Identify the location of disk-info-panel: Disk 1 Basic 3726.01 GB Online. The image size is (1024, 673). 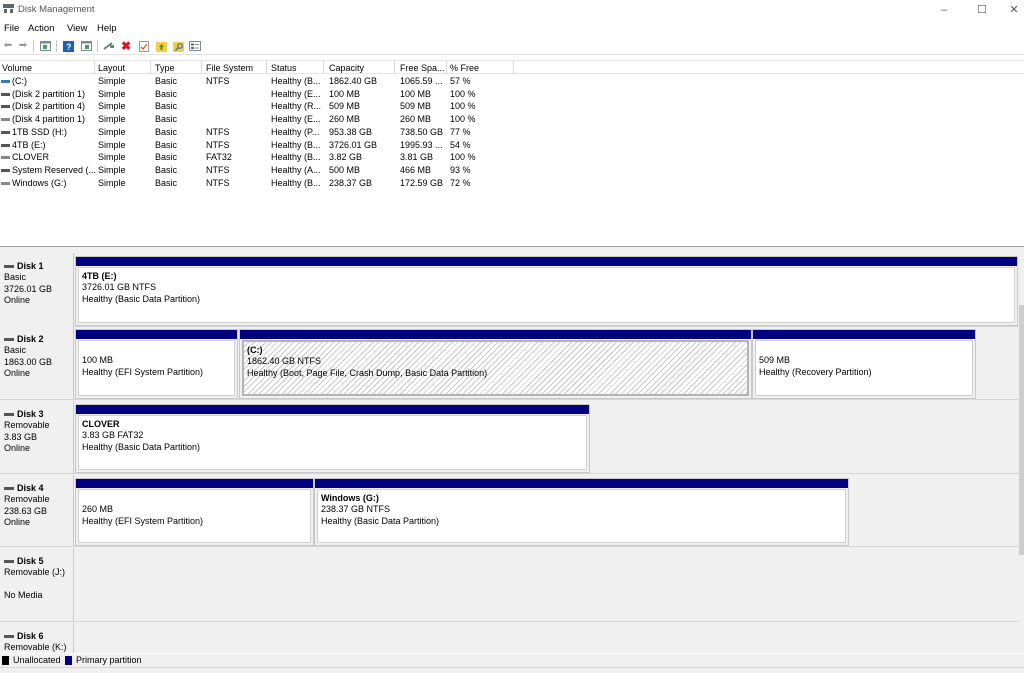
(37, 289).